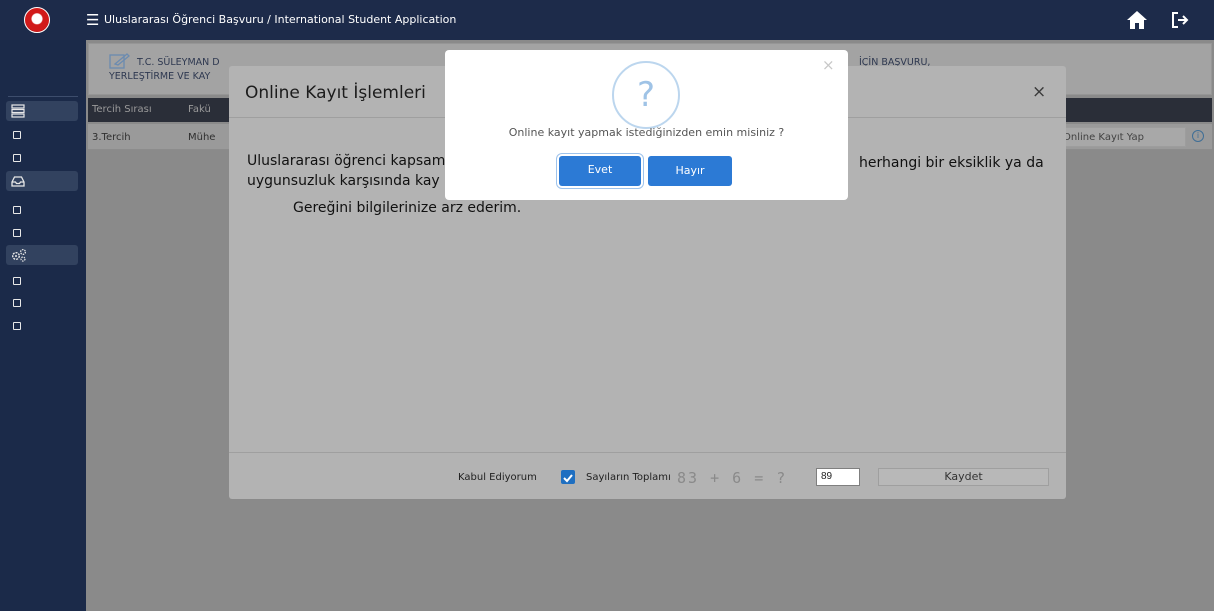  Describe the element at coordinates (19, 255) in the screenshot. I see `cogs-icon` at that location.